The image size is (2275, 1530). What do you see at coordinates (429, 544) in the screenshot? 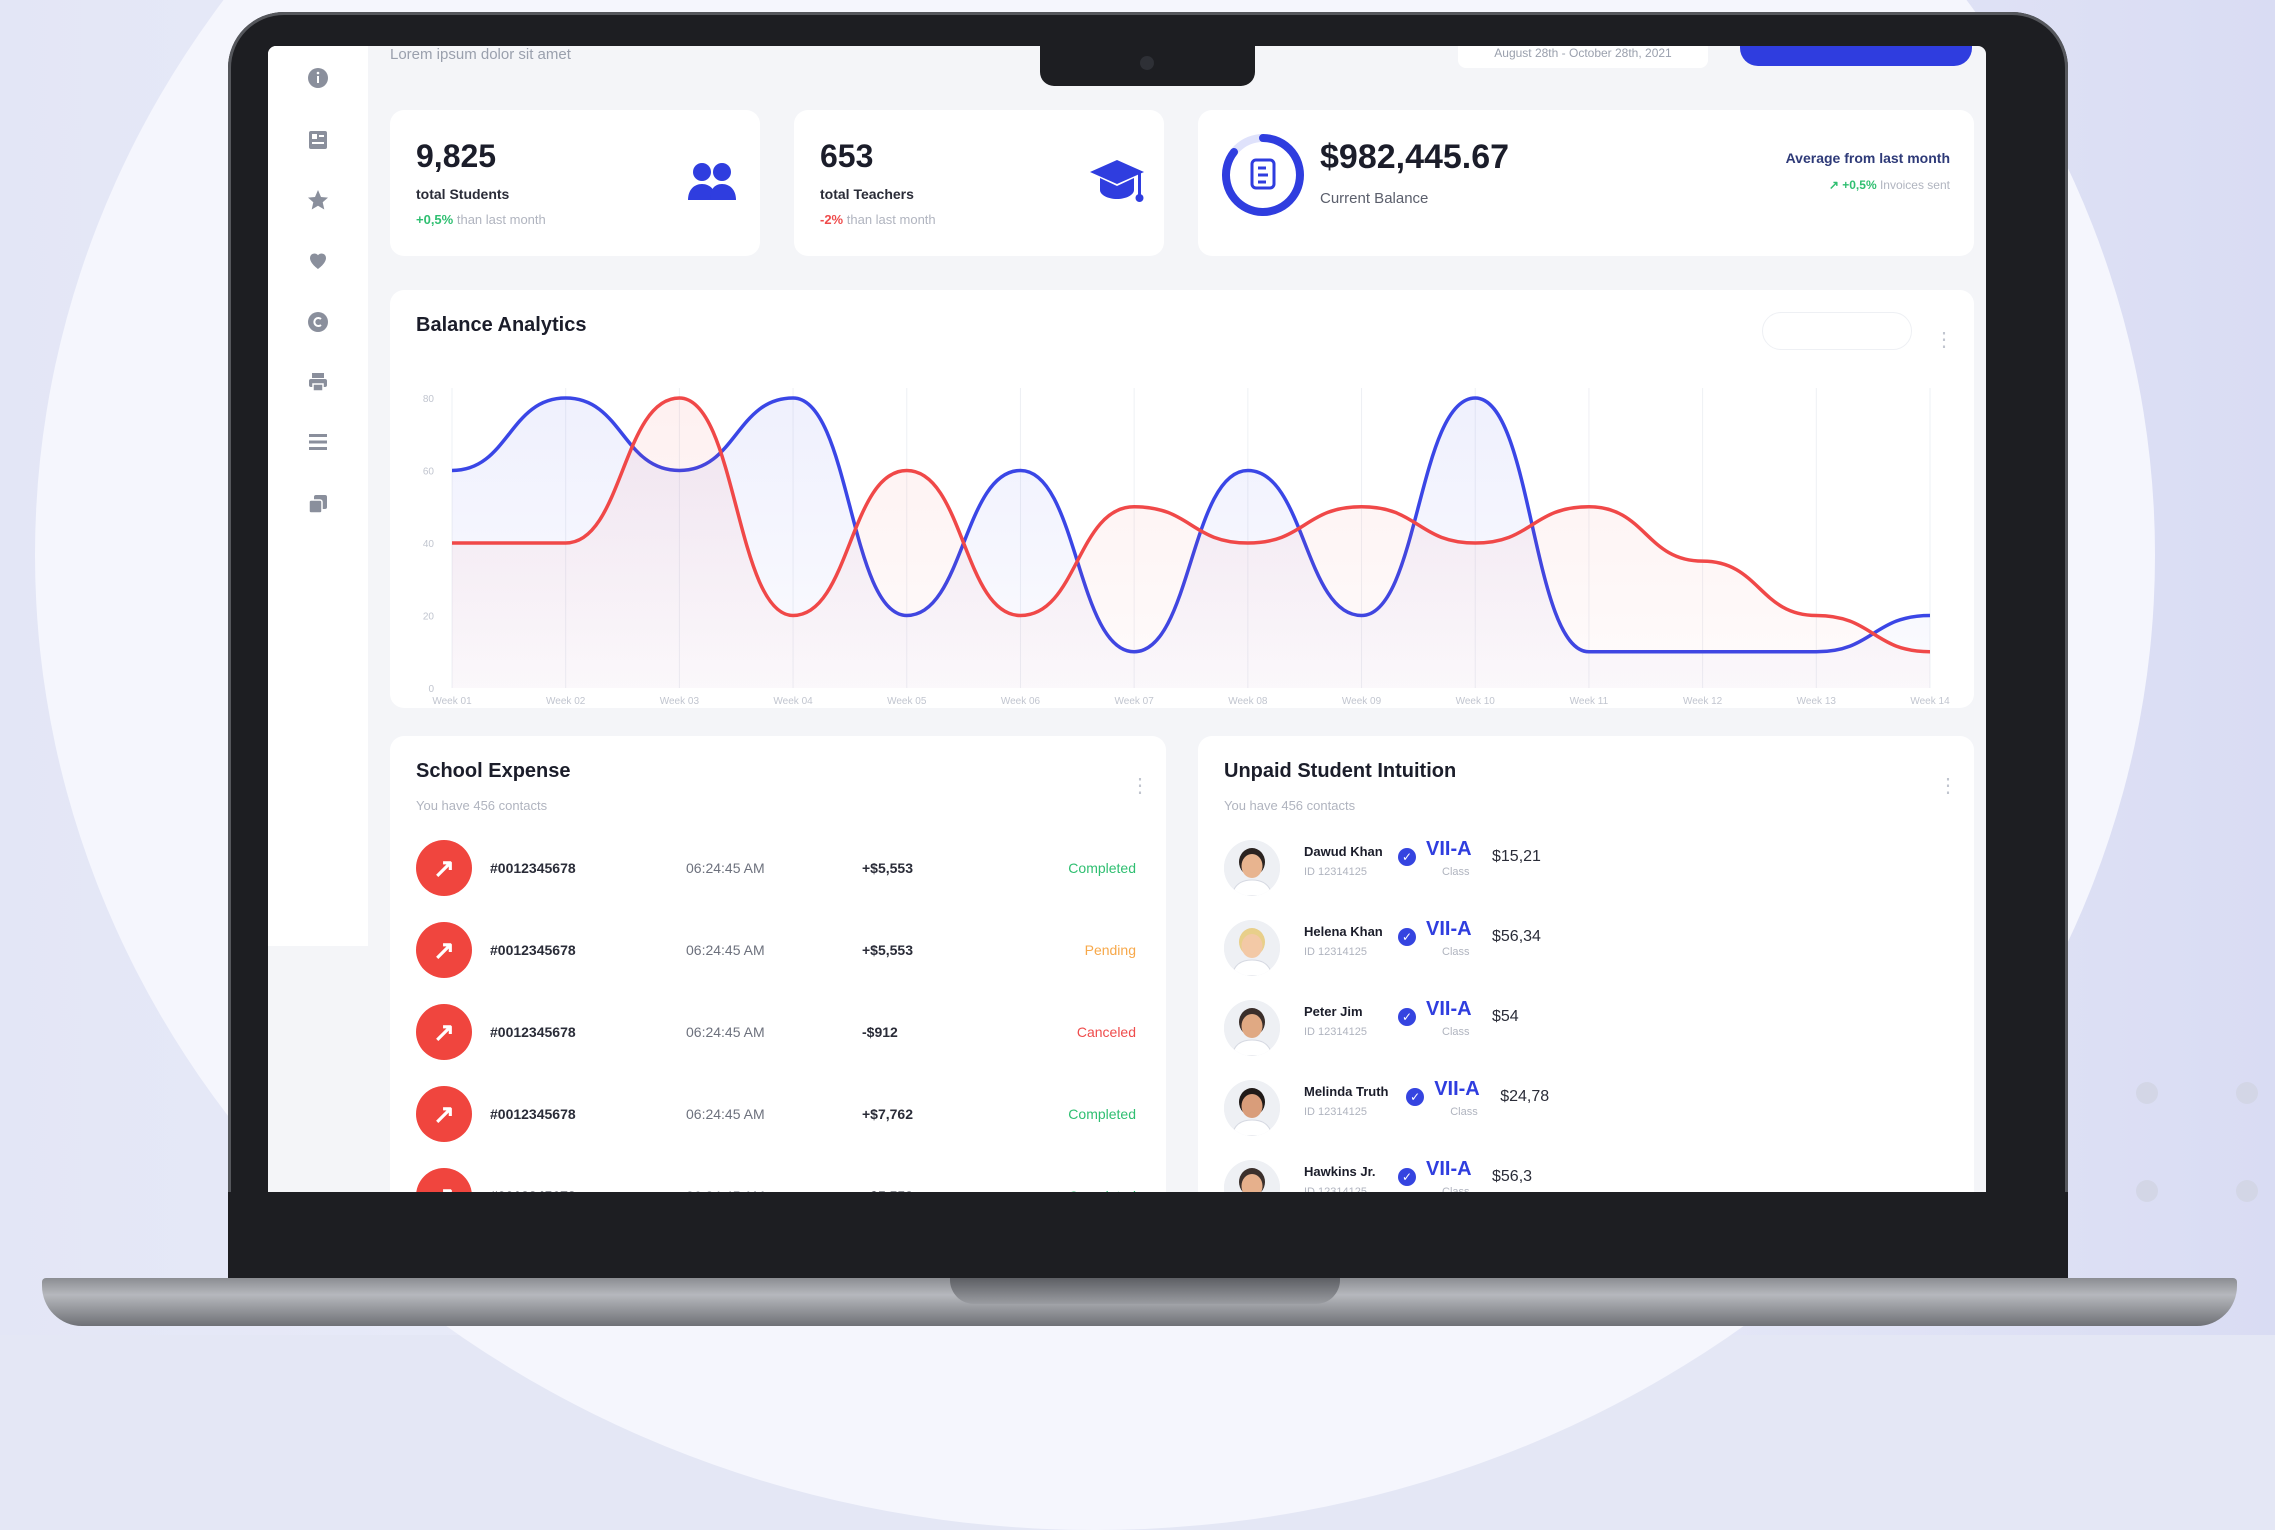
I see `y-tick-label: 40` at bounding box center [429, 544].